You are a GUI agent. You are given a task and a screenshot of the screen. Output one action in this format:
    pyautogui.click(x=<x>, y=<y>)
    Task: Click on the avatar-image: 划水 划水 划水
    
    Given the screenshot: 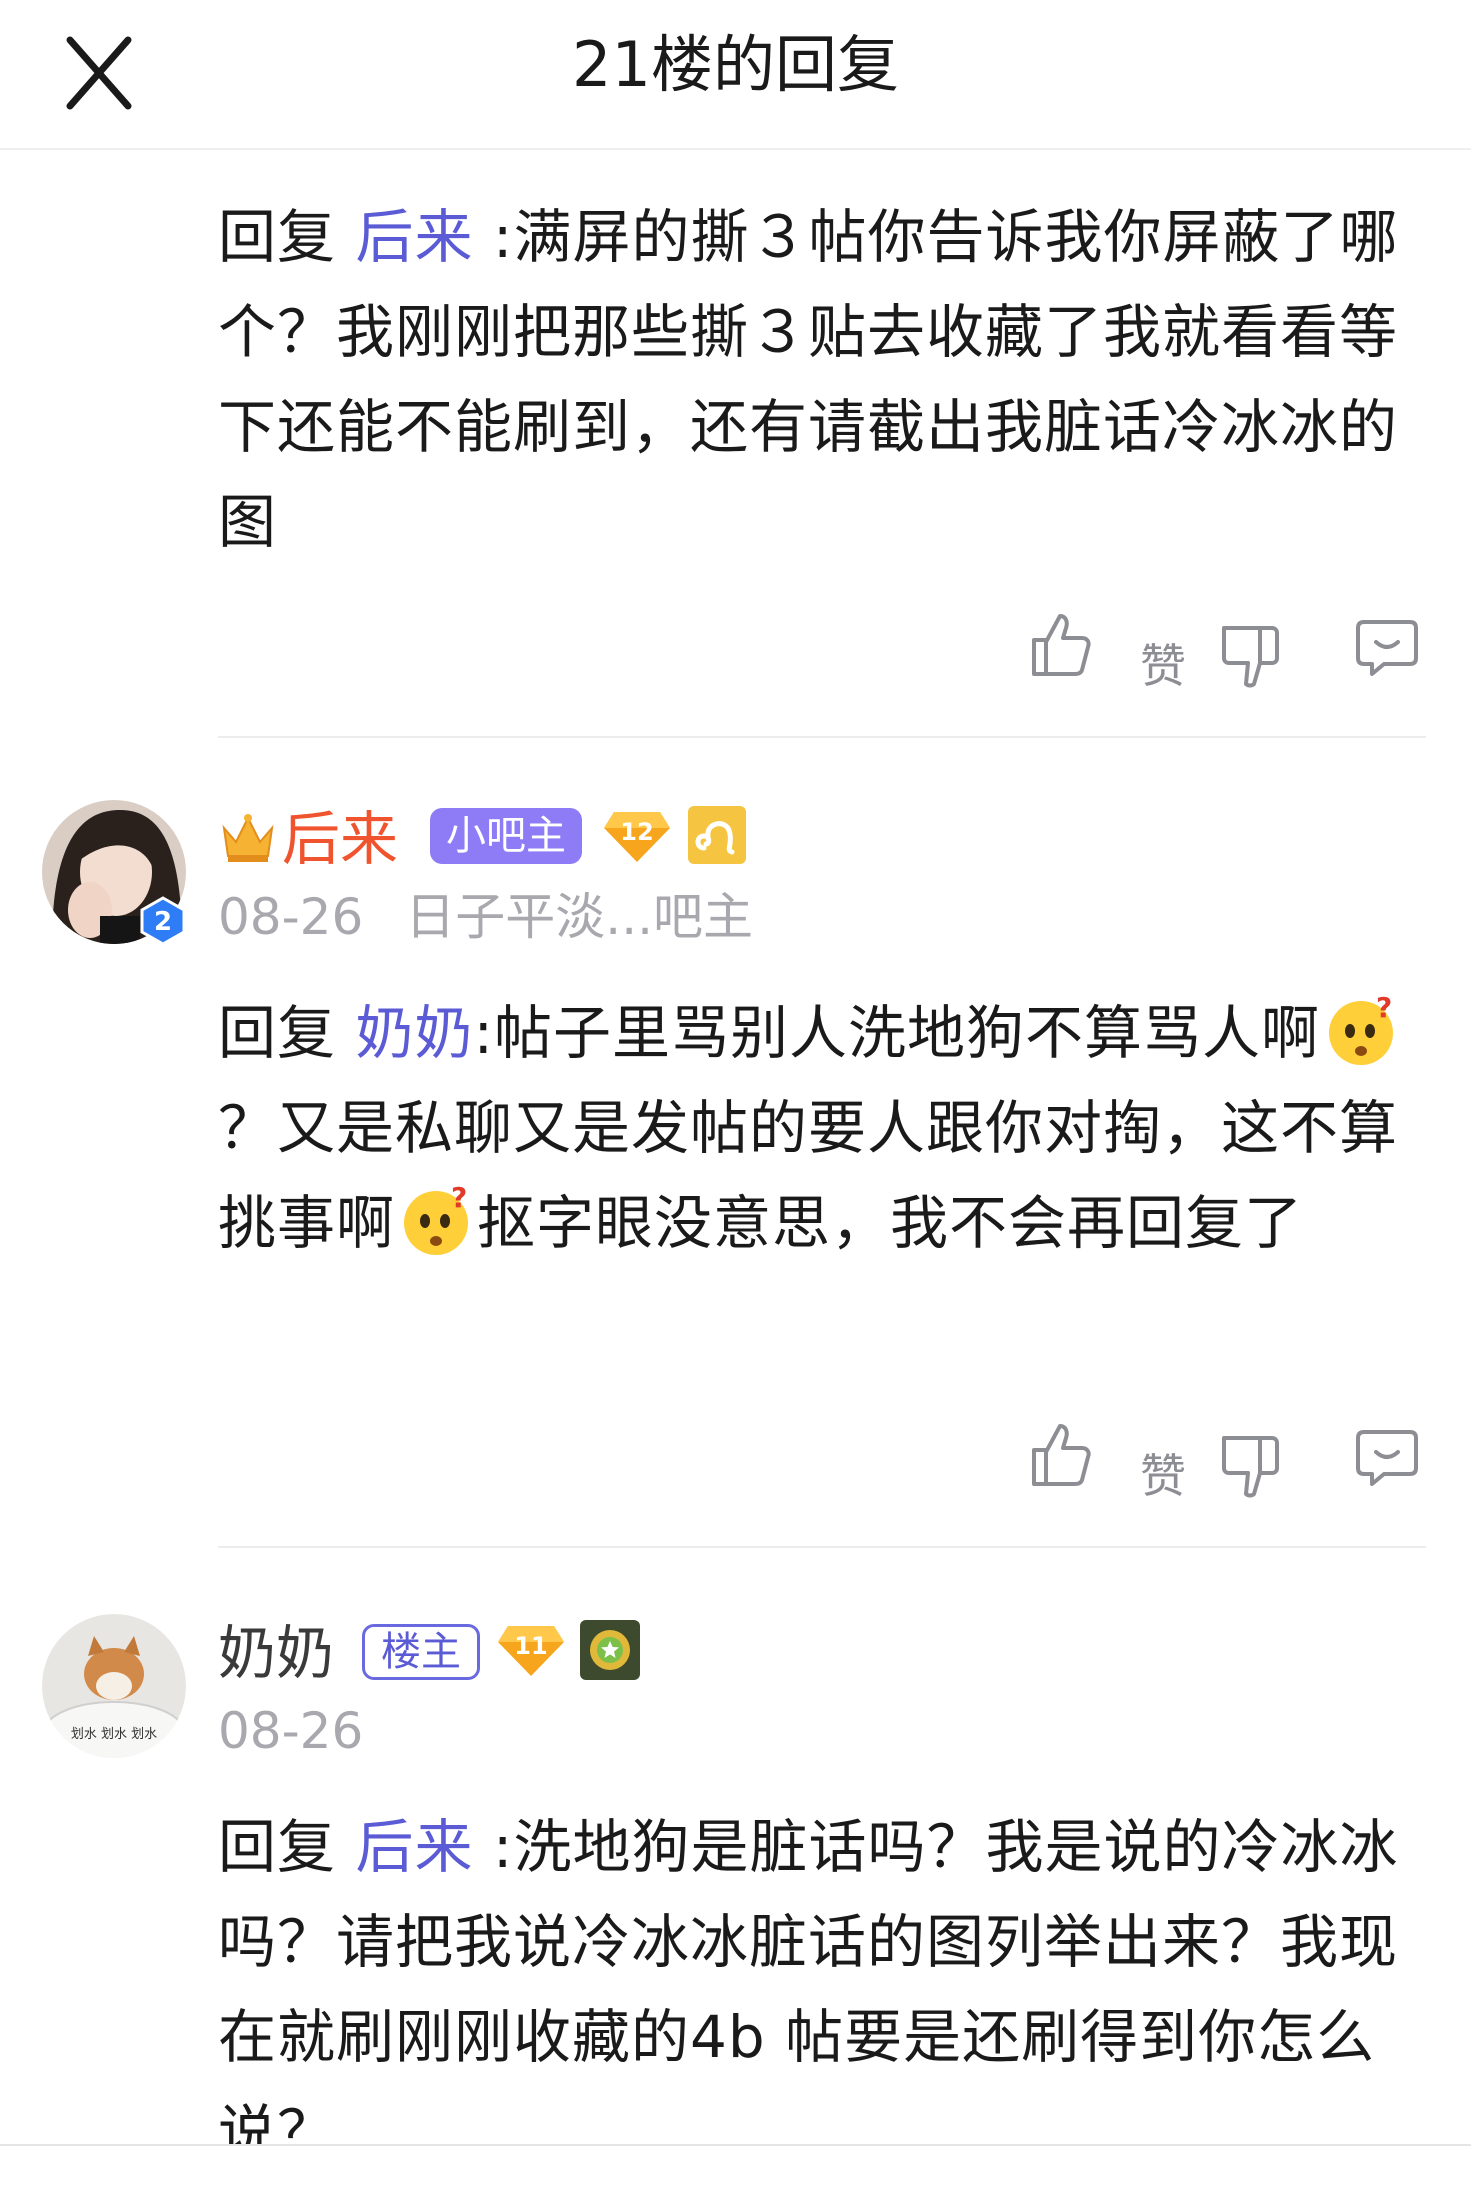 What is the action you would take?
    pyautogui.click(x=114, y=1686)
    